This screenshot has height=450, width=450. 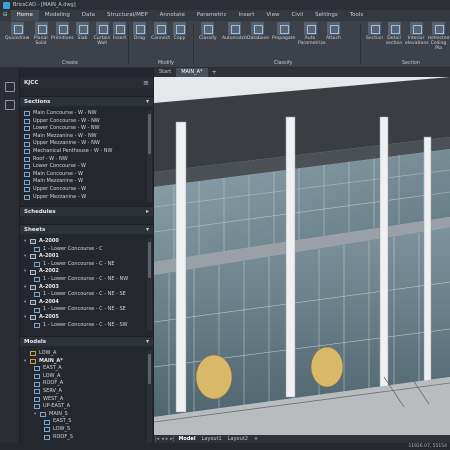 What do you see at coordinates (357, 15) in the screenshot?
I see `ribbon-tab-tools: Tools` at bounding box center [357, 15].